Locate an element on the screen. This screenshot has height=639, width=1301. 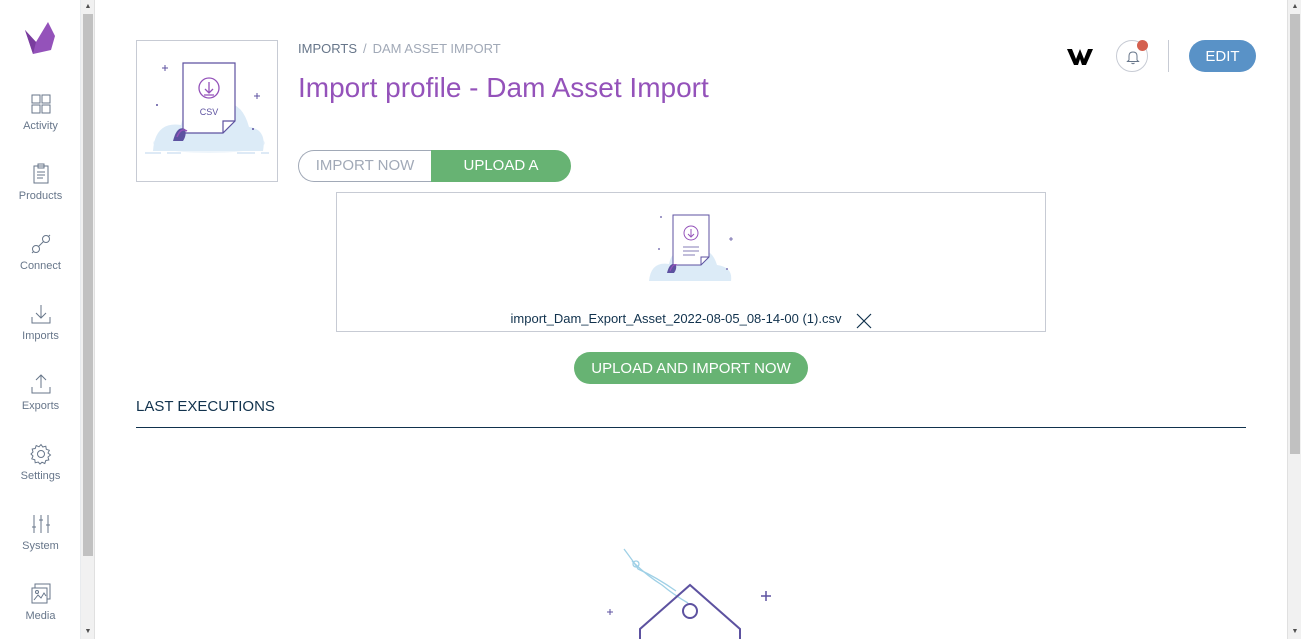
akeneo-logo is located at coordinates (40, 38).